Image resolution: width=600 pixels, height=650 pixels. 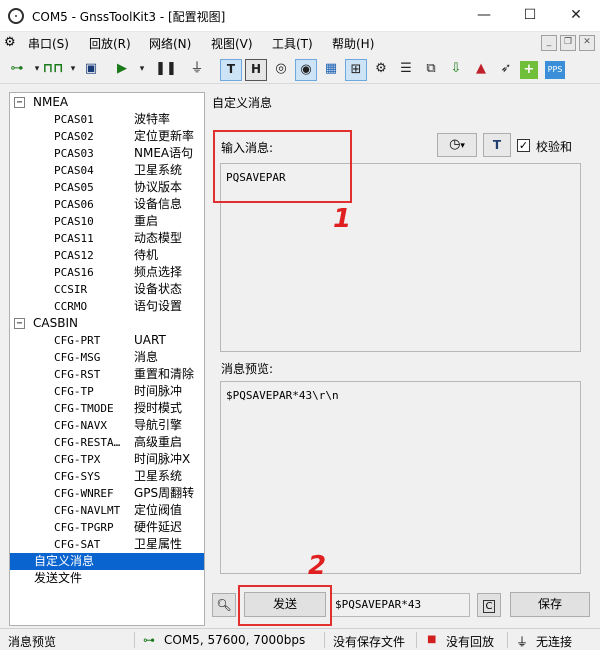 What do you see at coordinates (457, 145) in the screenshot?
I see `timestamp-button: ◷▾` at bounding box center [457, 145].